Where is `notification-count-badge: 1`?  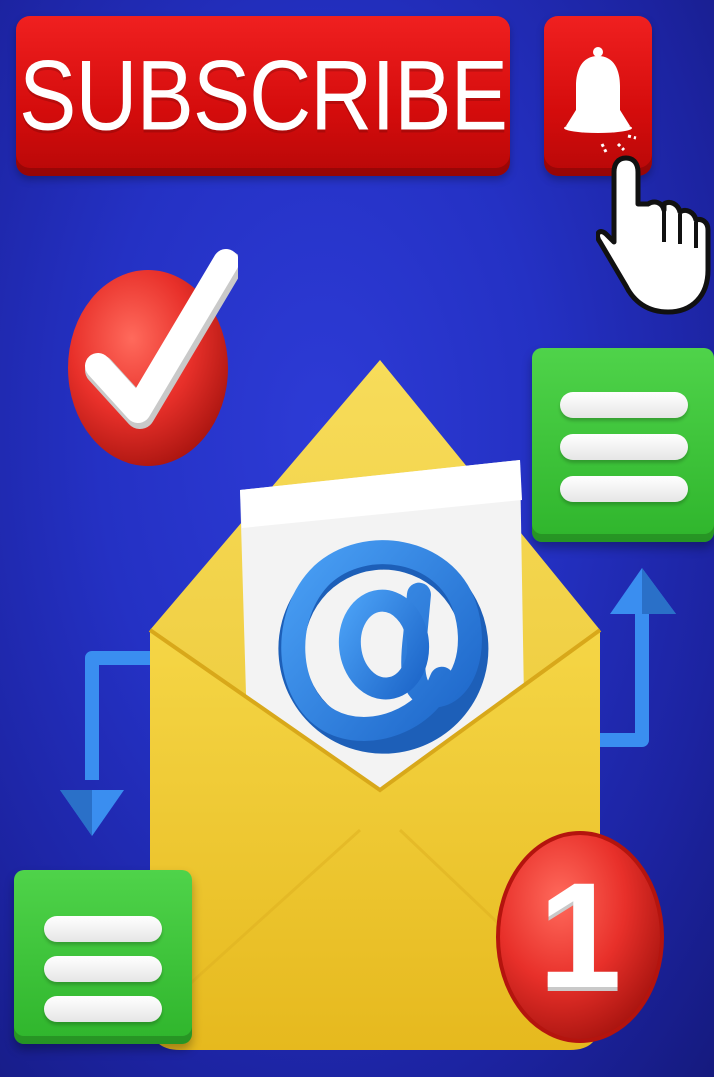 notification-count-badge: 1 is located at coordinates (580, 937).